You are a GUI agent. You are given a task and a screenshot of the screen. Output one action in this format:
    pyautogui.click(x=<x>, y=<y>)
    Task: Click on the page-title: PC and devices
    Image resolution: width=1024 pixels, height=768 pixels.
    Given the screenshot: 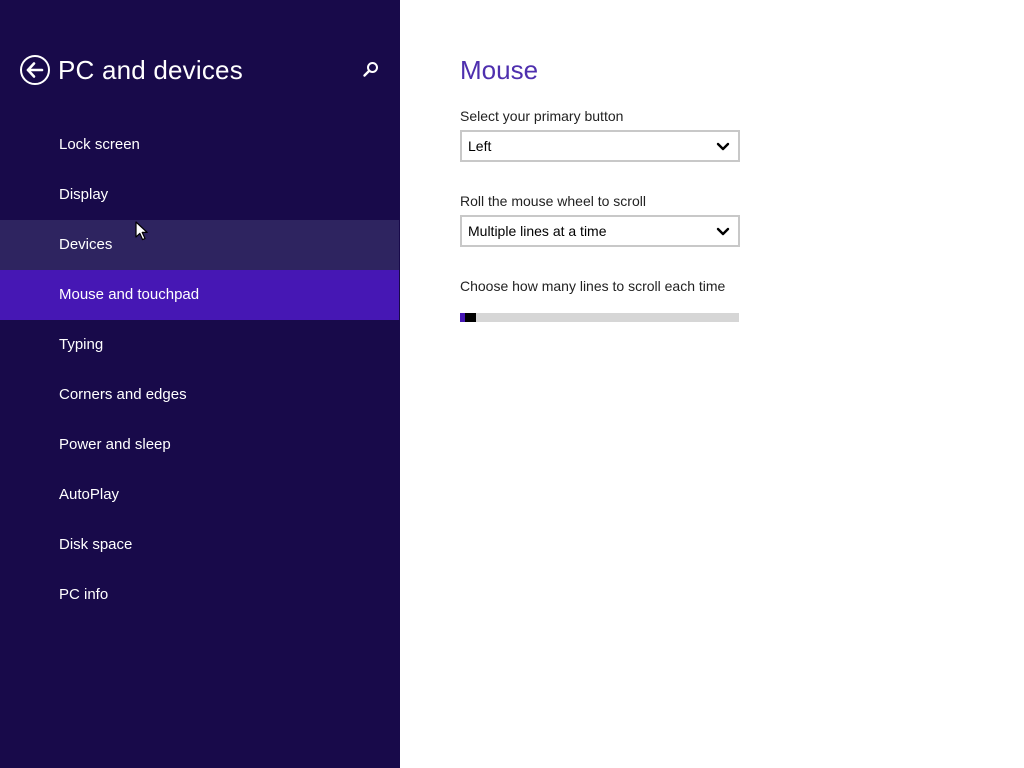 What is the action you would take?
    pyautogui.click(x=150, y=70)
    